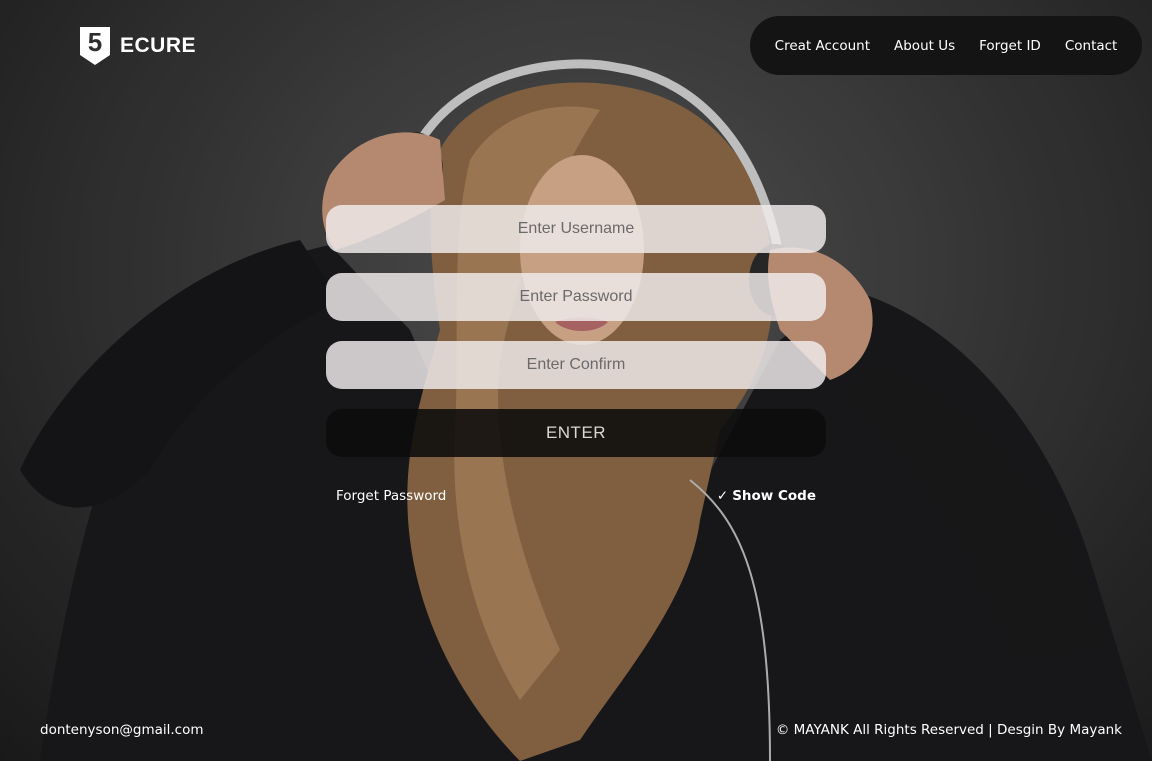 The height and width of the screenshot is (761, 1152). What do you see at coordinates (95, 42) in the screenshot?
I see `logo-glyph: 5` at bounding box center [95, 42].